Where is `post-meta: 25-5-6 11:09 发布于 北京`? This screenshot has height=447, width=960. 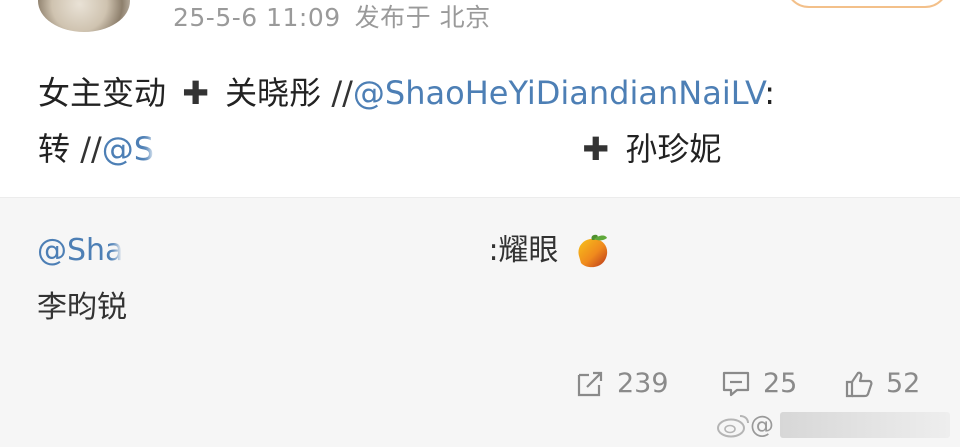
post-meta: 25-5-6 11:09 发布于 北京 is located at coordinates (332, 17).